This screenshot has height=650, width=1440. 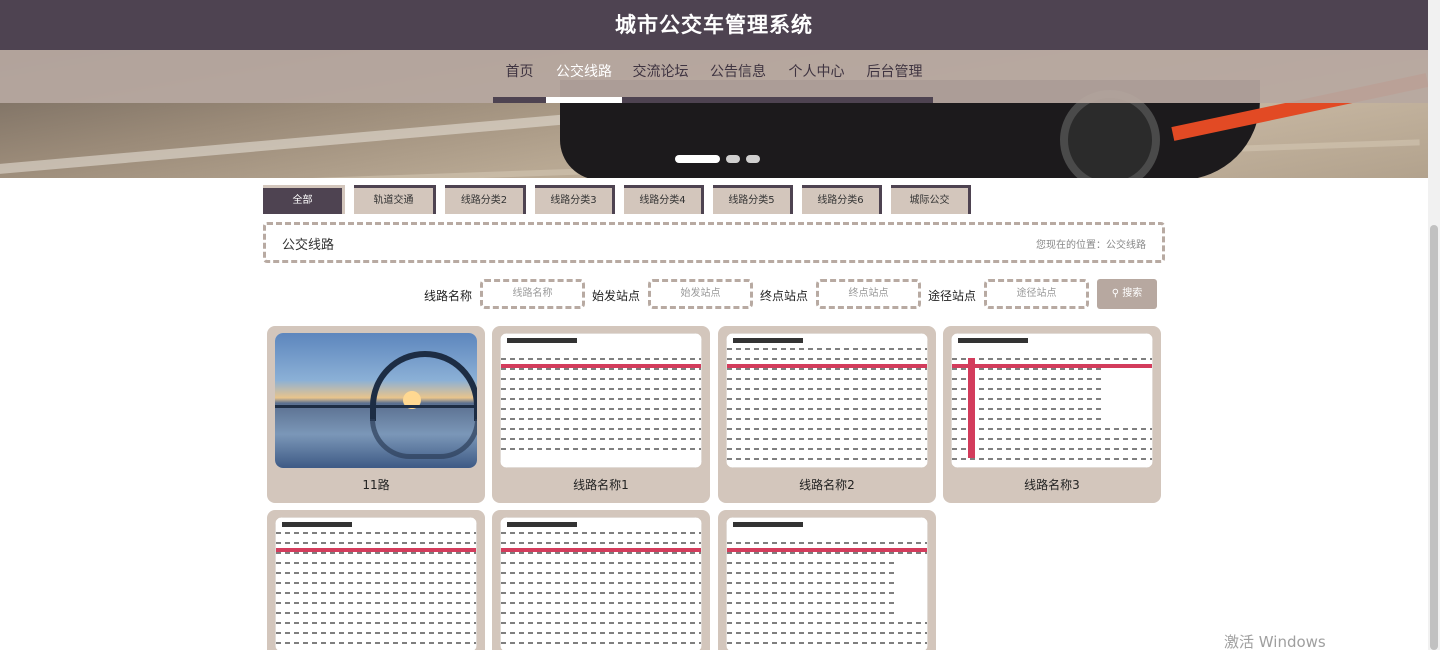 I want to click on search-button-label: 搜索, so click(x=1132, y=293).